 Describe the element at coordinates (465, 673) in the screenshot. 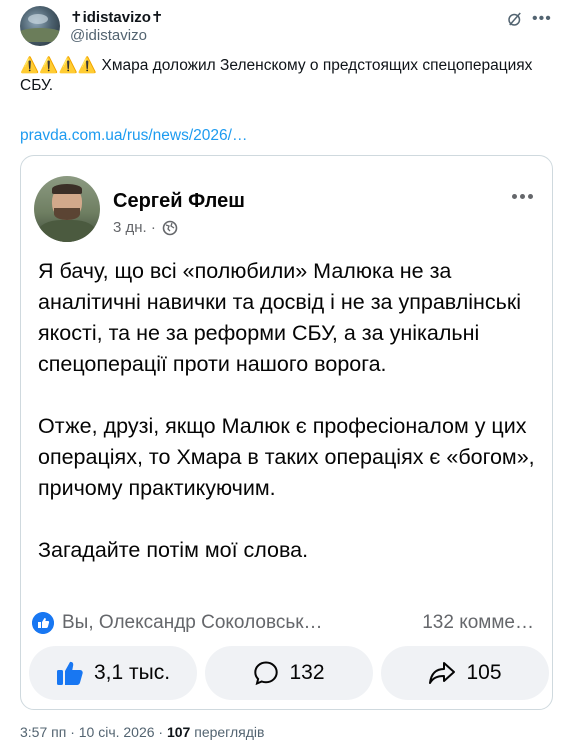

I see `share-button: 105` at that location.